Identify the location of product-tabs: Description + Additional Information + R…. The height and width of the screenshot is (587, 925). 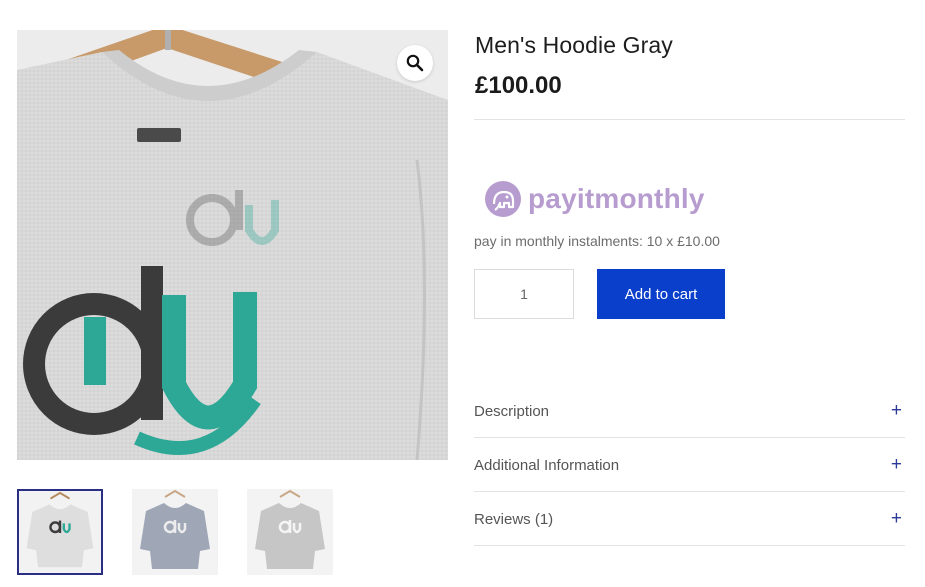
(689, 465).